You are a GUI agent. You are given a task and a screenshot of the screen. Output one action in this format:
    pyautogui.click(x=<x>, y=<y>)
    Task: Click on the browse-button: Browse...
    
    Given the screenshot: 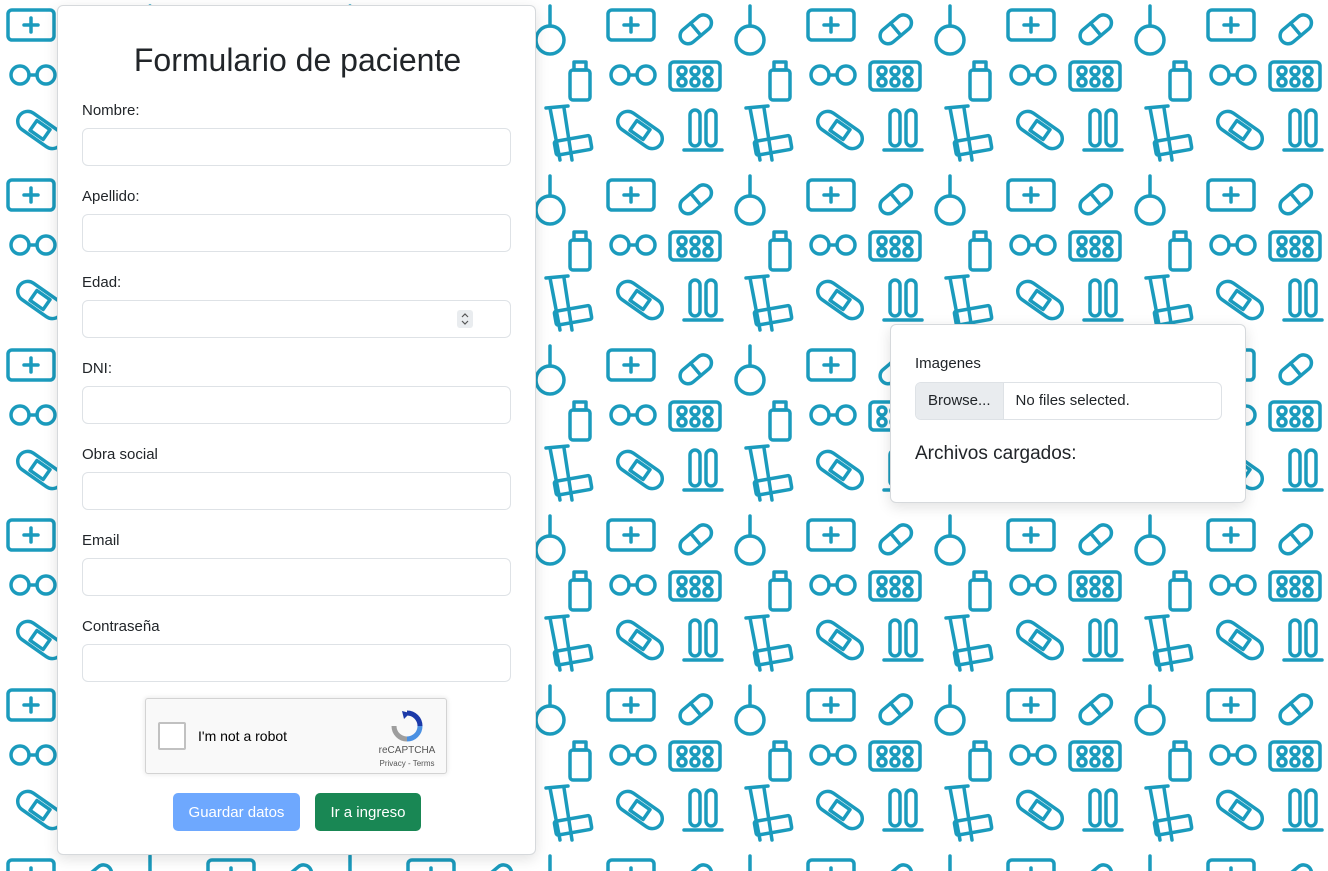 What is the action you would take?
    pyautogui.click(x=960, y=401)
    